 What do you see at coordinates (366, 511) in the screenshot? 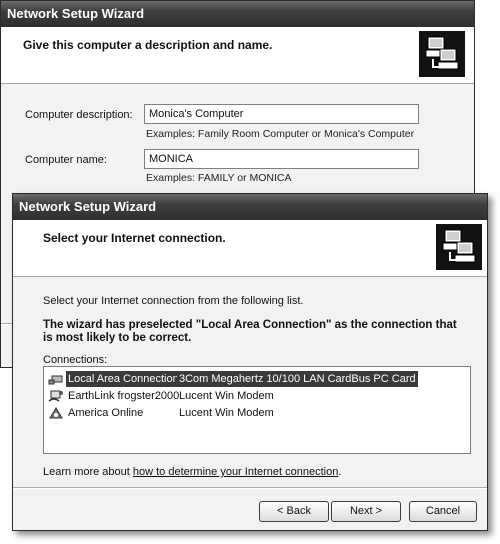
I see `next-button: Next >` at bounding box center [366, 511].